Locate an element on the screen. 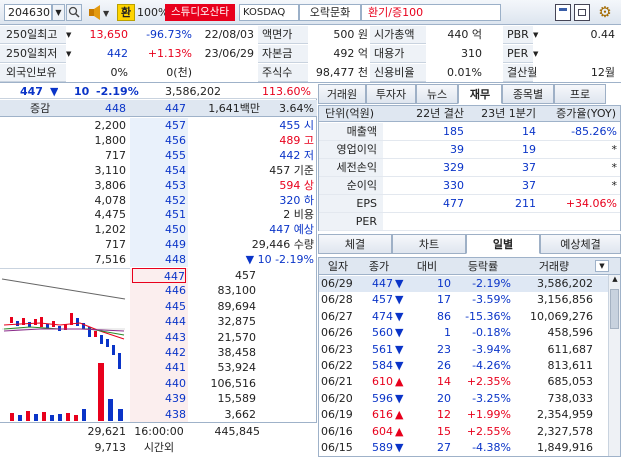  tab-5: 프로 is located at coordinates (580, 94).